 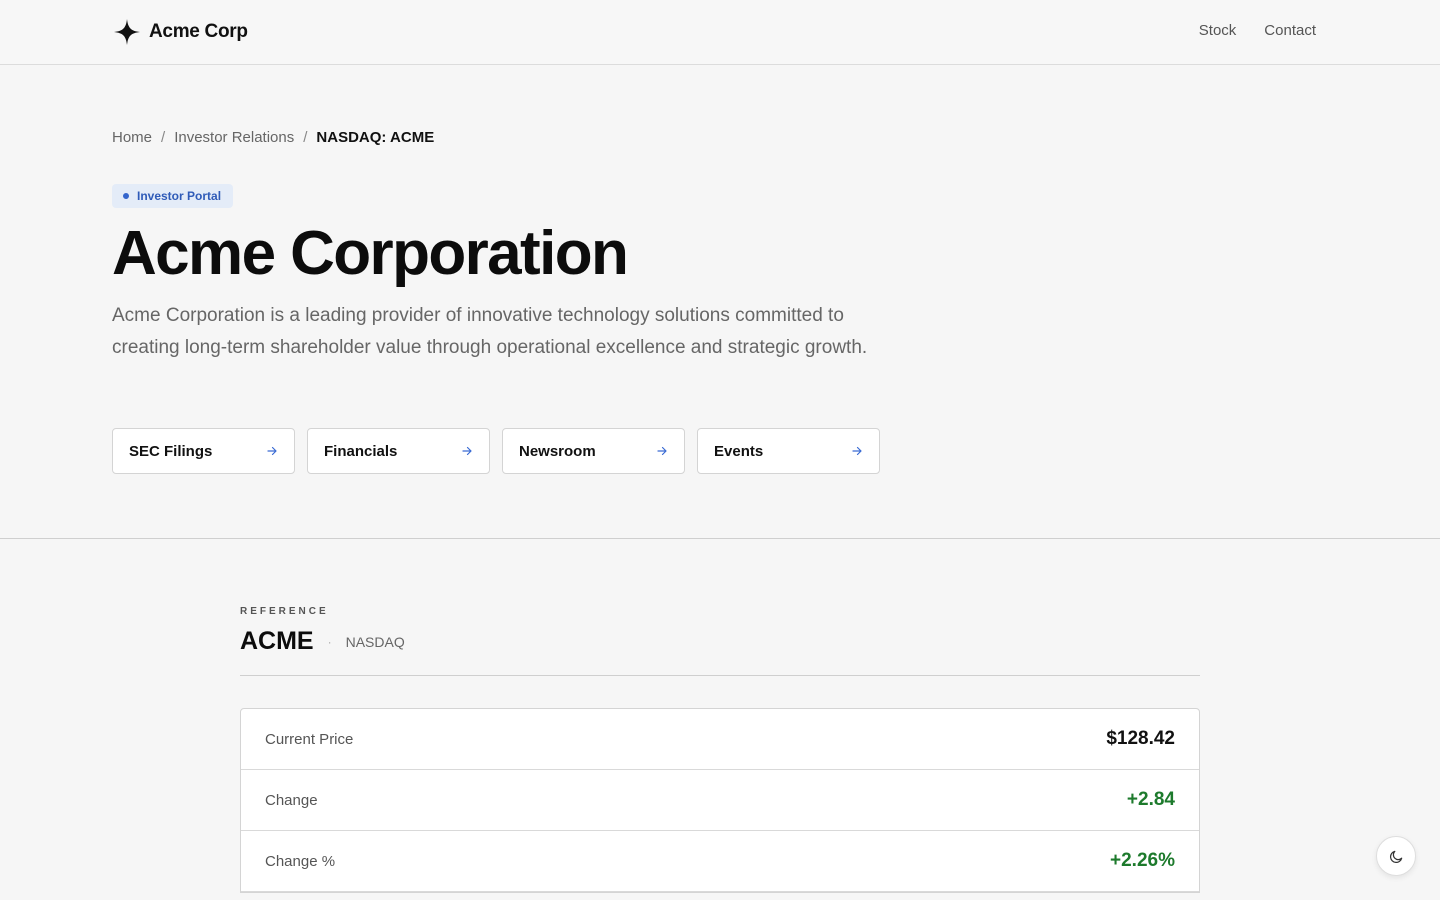 What do you see at coordinates (322, 641) in the screenshot?
I see `ticker-heading: ACME · NASDAQ` at bounding box center [322, 641].